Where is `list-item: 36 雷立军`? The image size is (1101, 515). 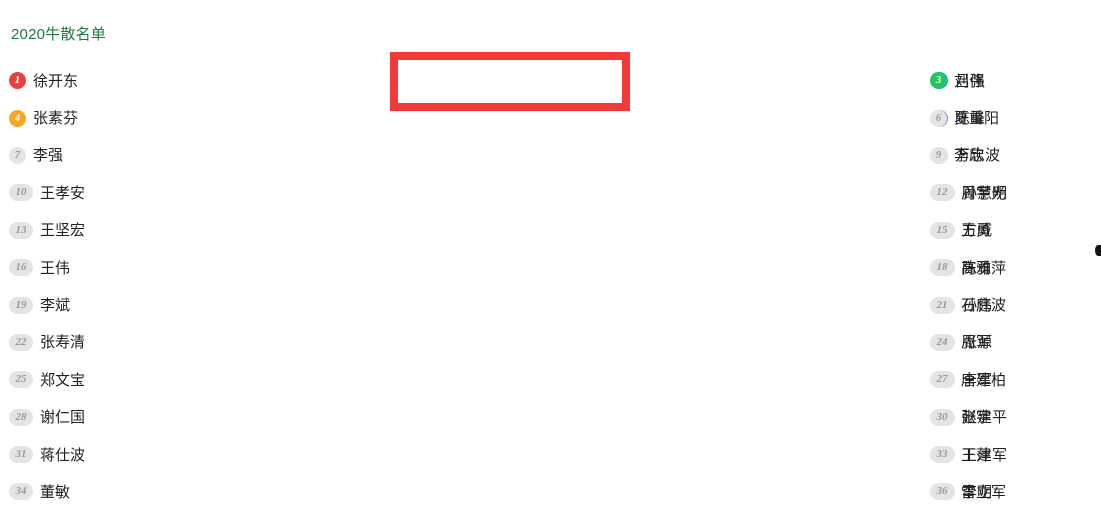
list-item: 36 雷立军 is located at coordinates (1015, 491).